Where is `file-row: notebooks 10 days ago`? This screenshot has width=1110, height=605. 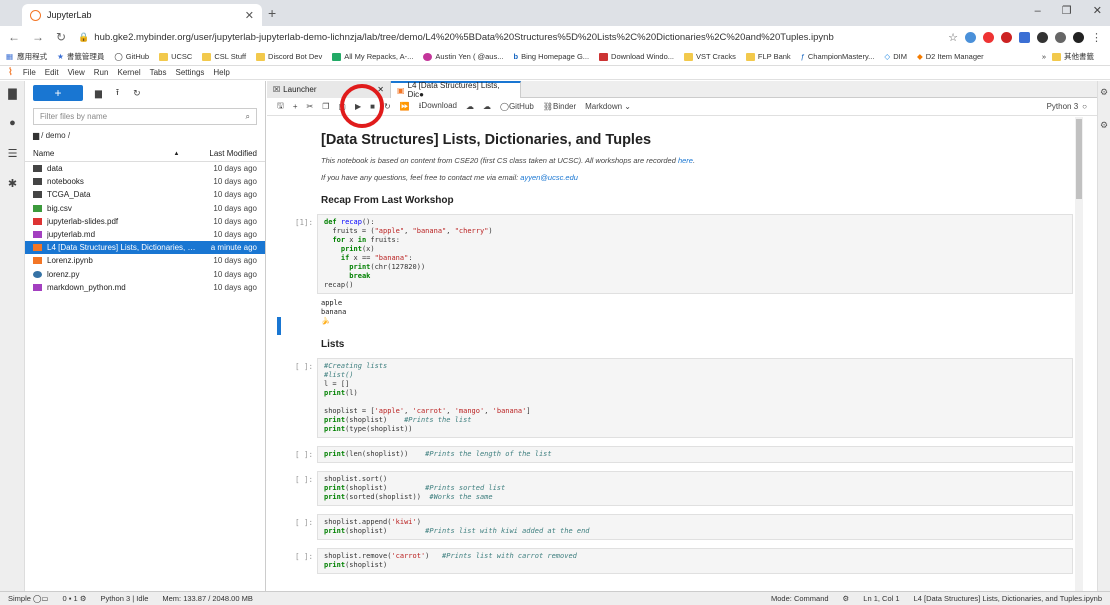
file-row: notebooks 10 days ago is located at coordinates (145, 181).